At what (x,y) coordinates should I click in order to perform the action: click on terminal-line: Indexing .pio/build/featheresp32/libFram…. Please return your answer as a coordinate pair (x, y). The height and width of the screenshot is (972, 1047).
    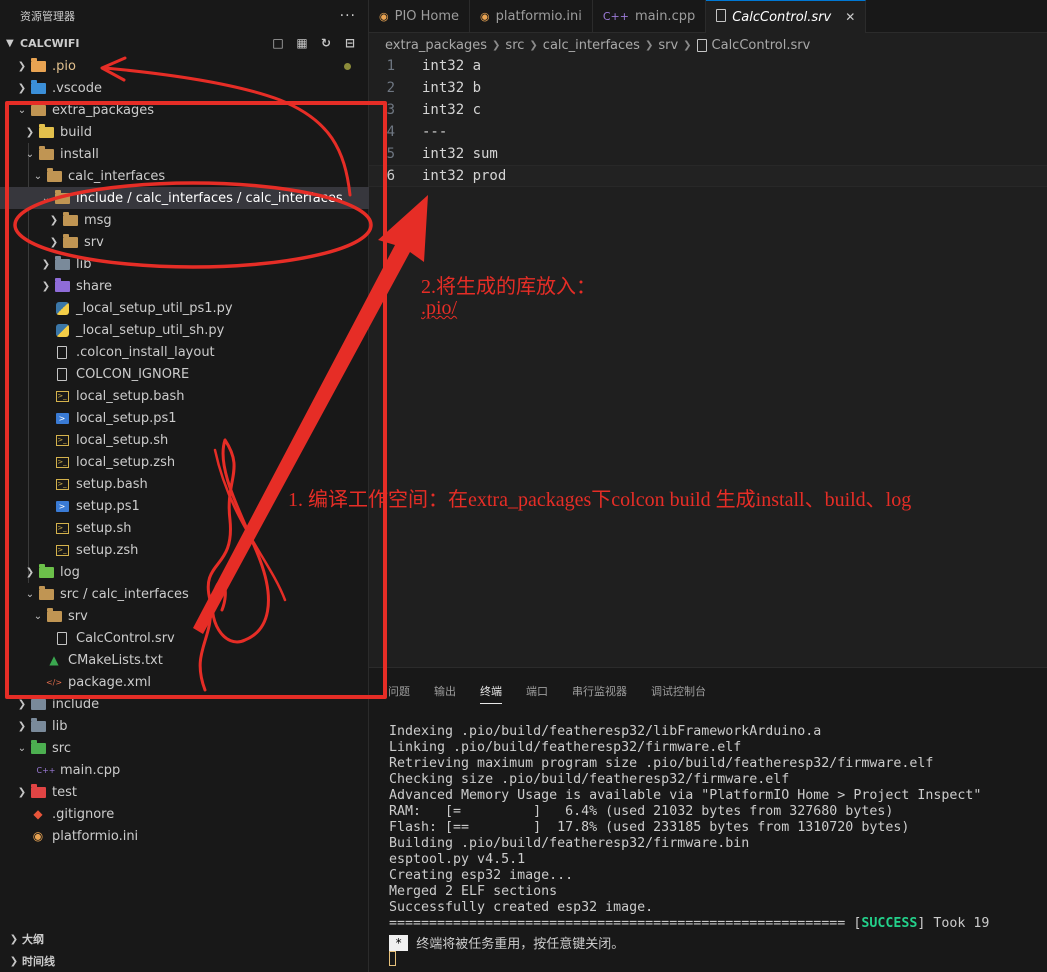
    Looking at the image, I should click on (605, 731).